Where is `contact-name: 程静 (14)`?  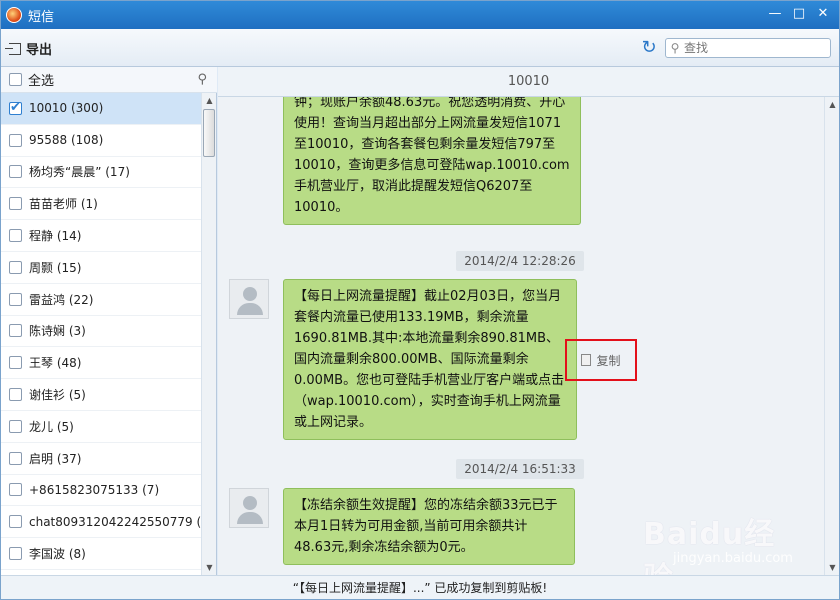 contact-name: 程静 (14) is located at coordinates (55, 236).